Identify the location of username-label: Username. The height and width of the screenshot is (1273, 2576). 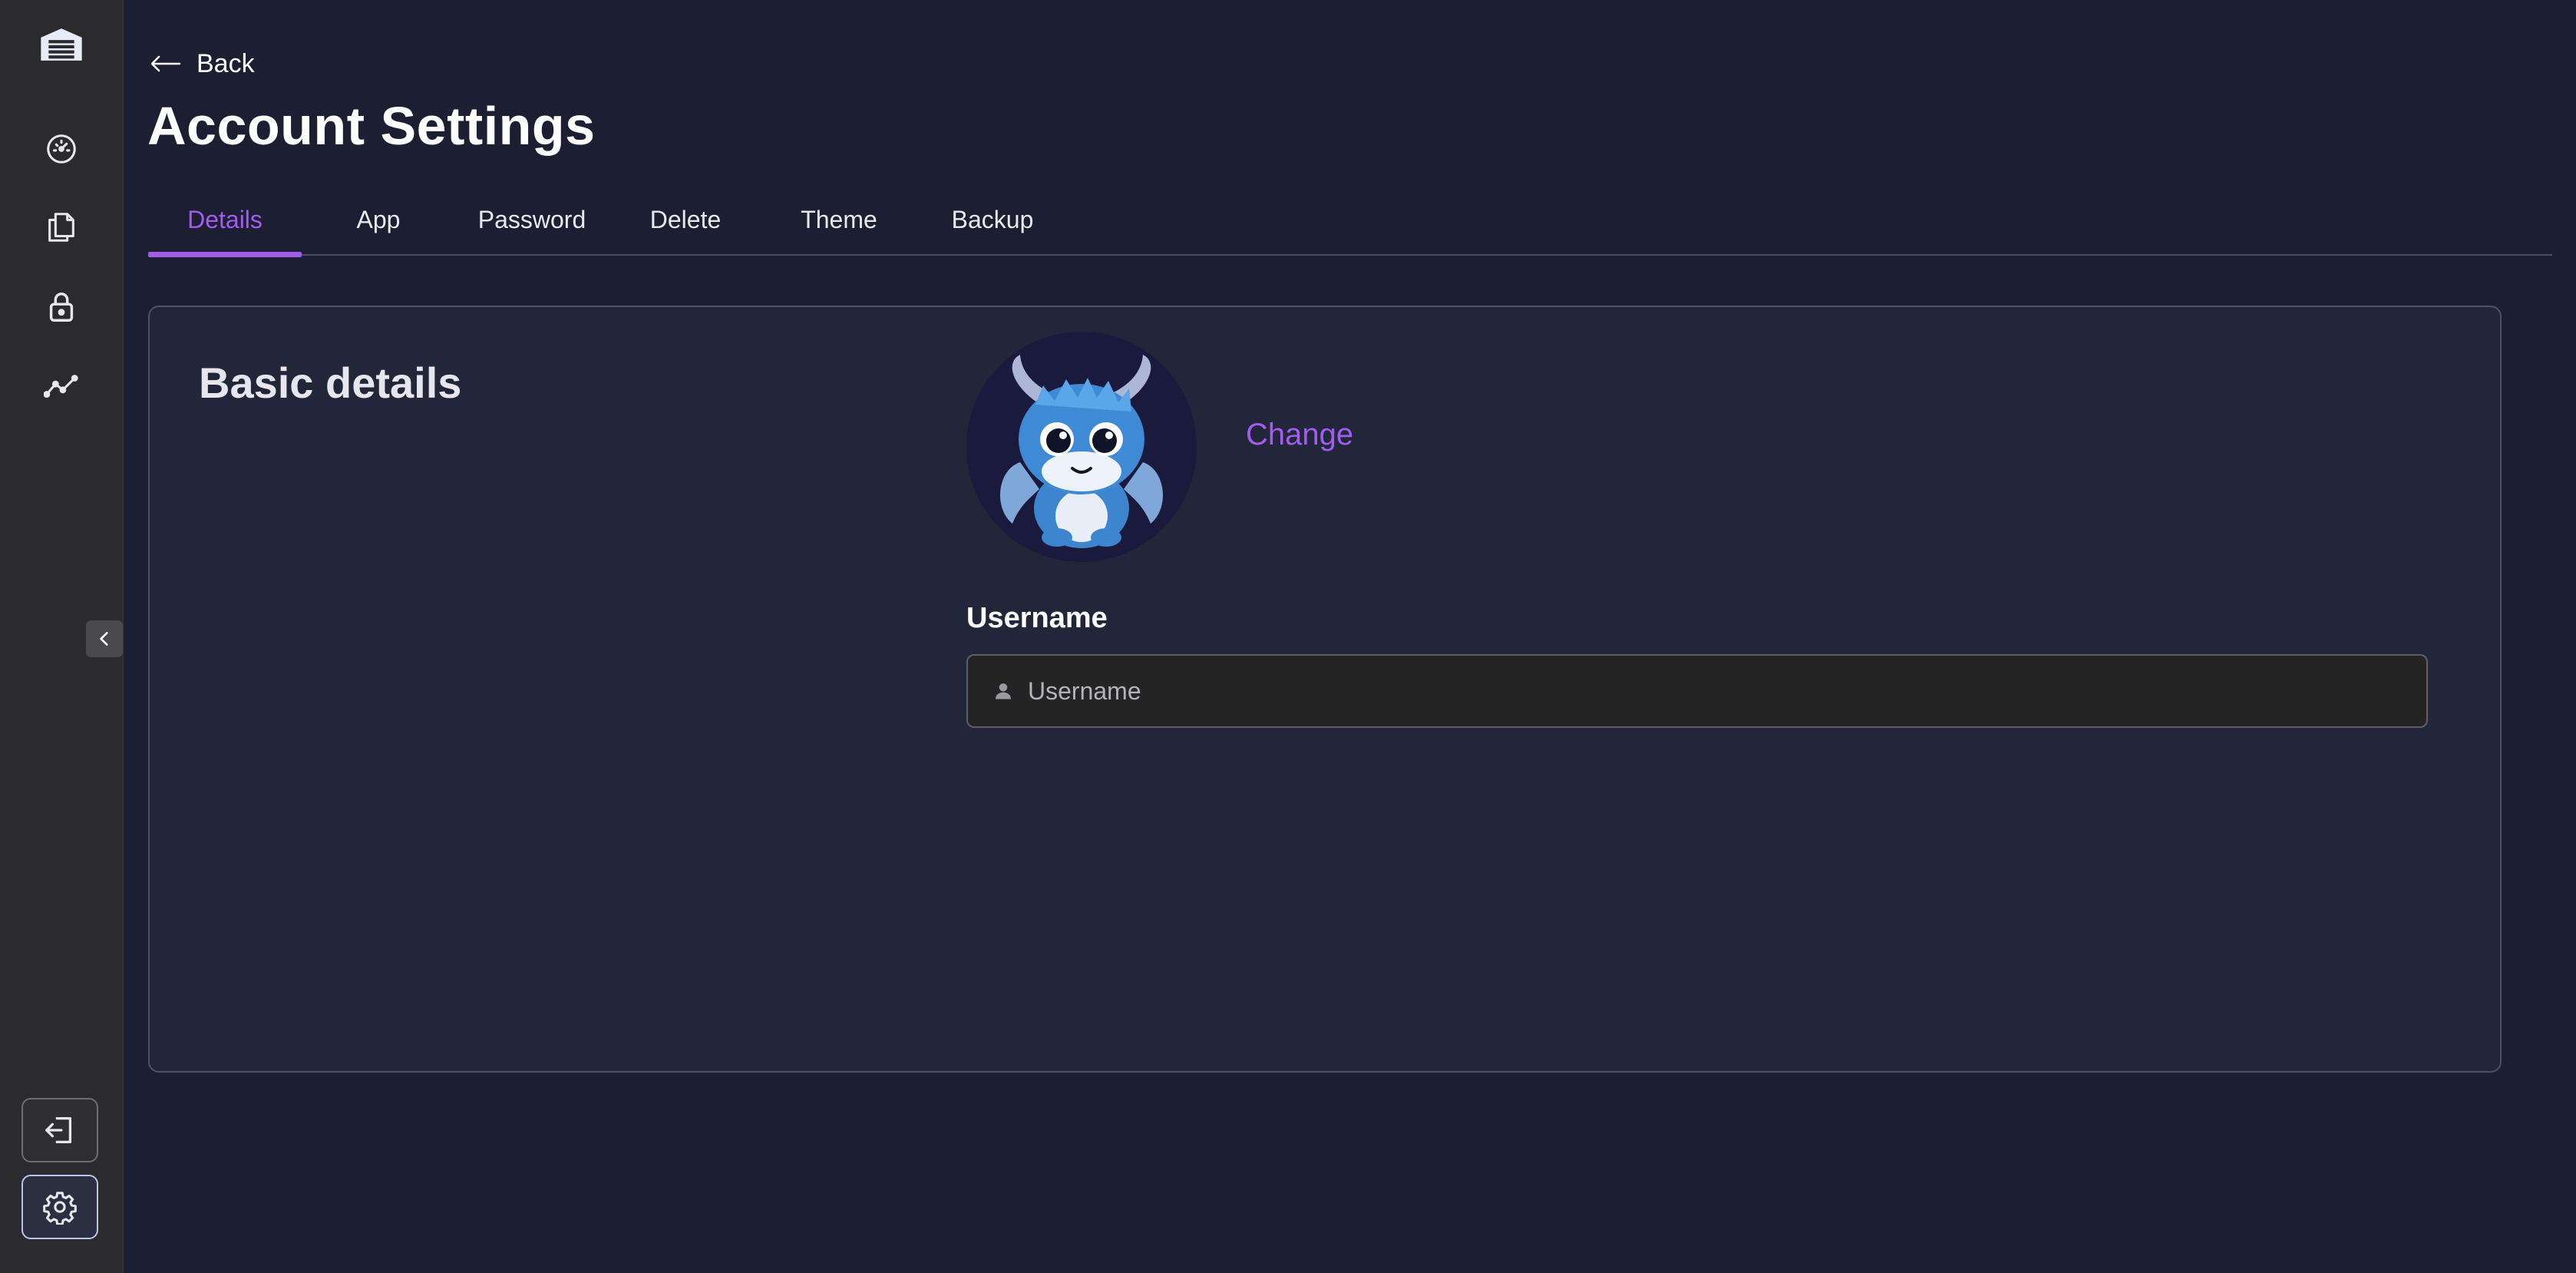
(1037, 618).